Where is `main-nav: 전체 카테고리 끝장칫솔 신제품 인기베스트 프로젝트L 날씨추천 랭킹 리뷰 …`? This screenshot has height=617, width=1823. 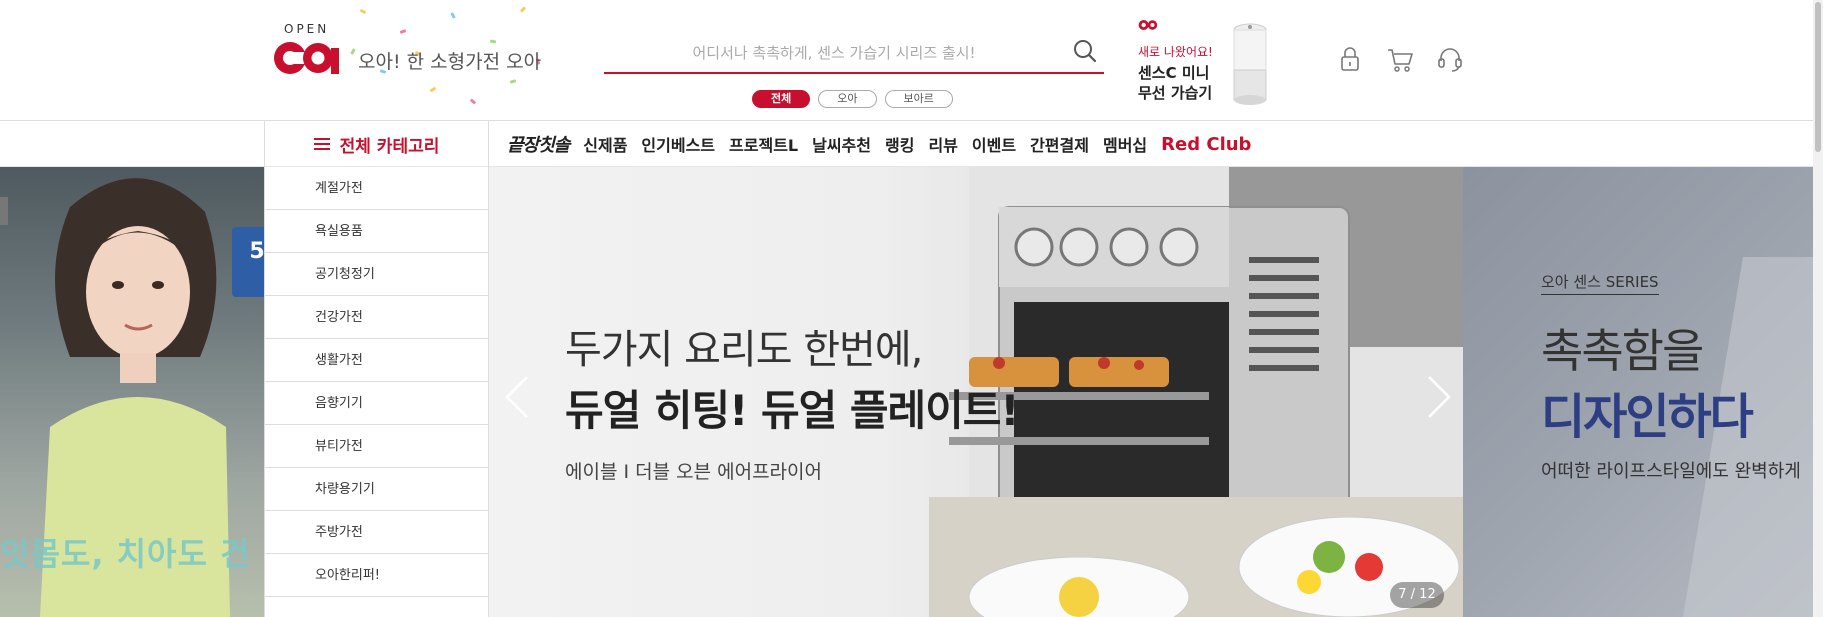
main-nav: 전체 카테고리 끝장칫솔 신제품 인기베스트 프로젝트L 날씨추천 랭킹 리뷰 … is located at coordinates (911, 144).